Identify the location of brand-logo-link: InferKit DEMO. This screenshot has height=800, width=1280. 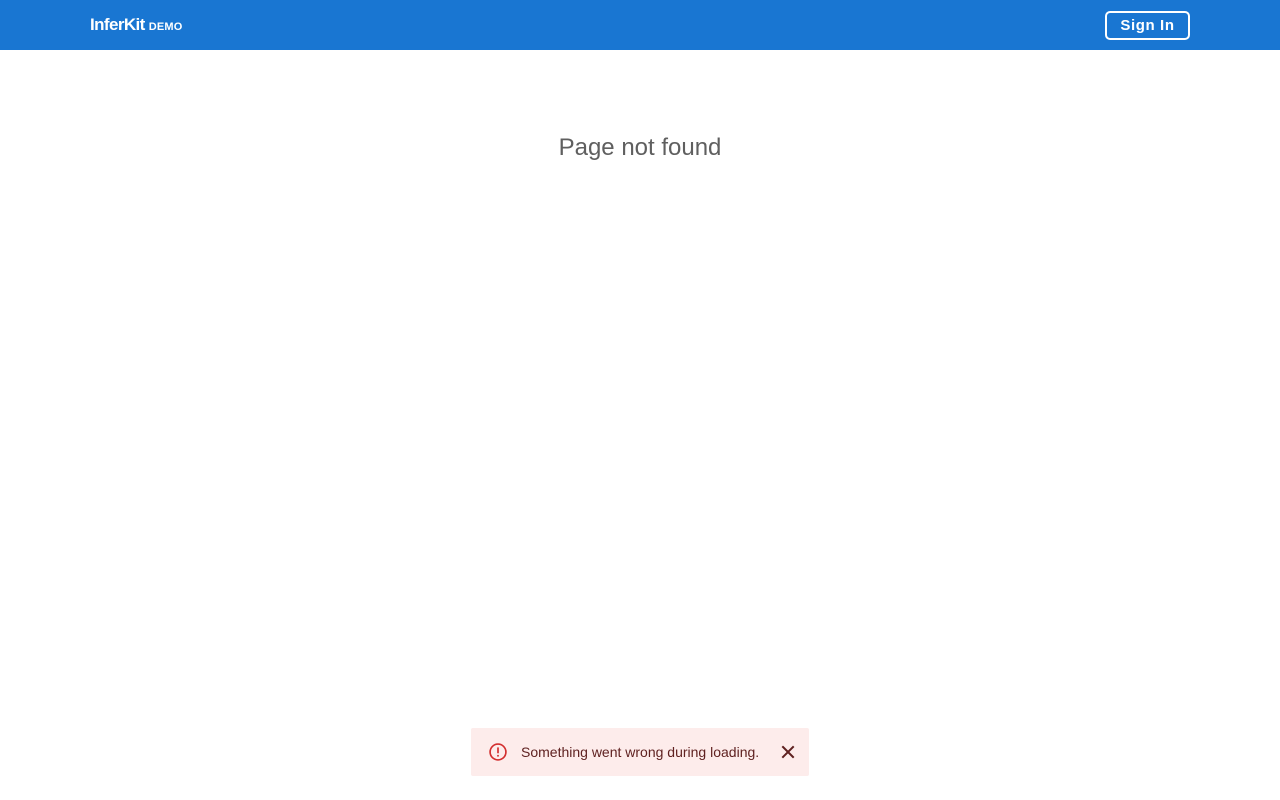
(136, 25).